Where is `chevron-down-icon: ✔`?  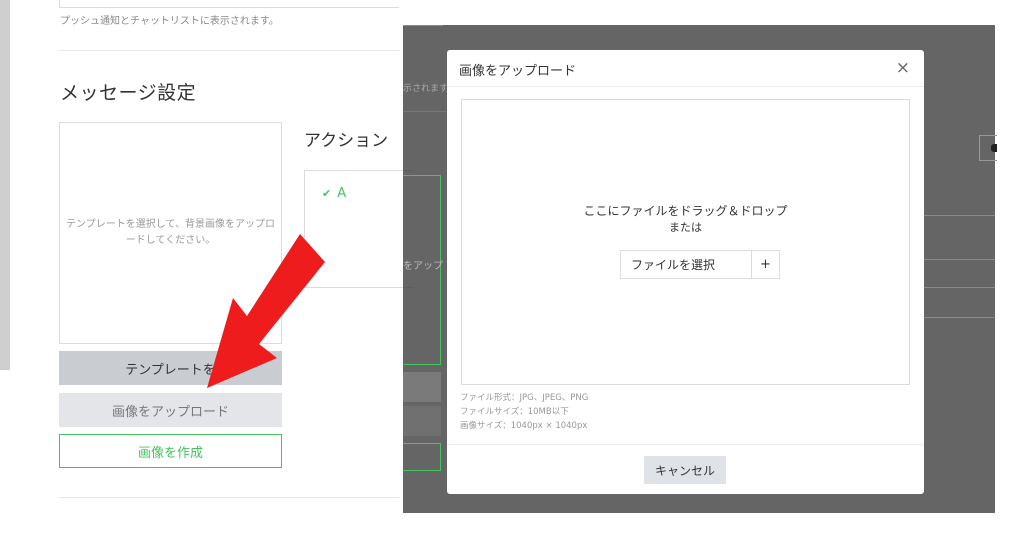
chevron-down-icon: ✔ is located at coordinates (327, 193).